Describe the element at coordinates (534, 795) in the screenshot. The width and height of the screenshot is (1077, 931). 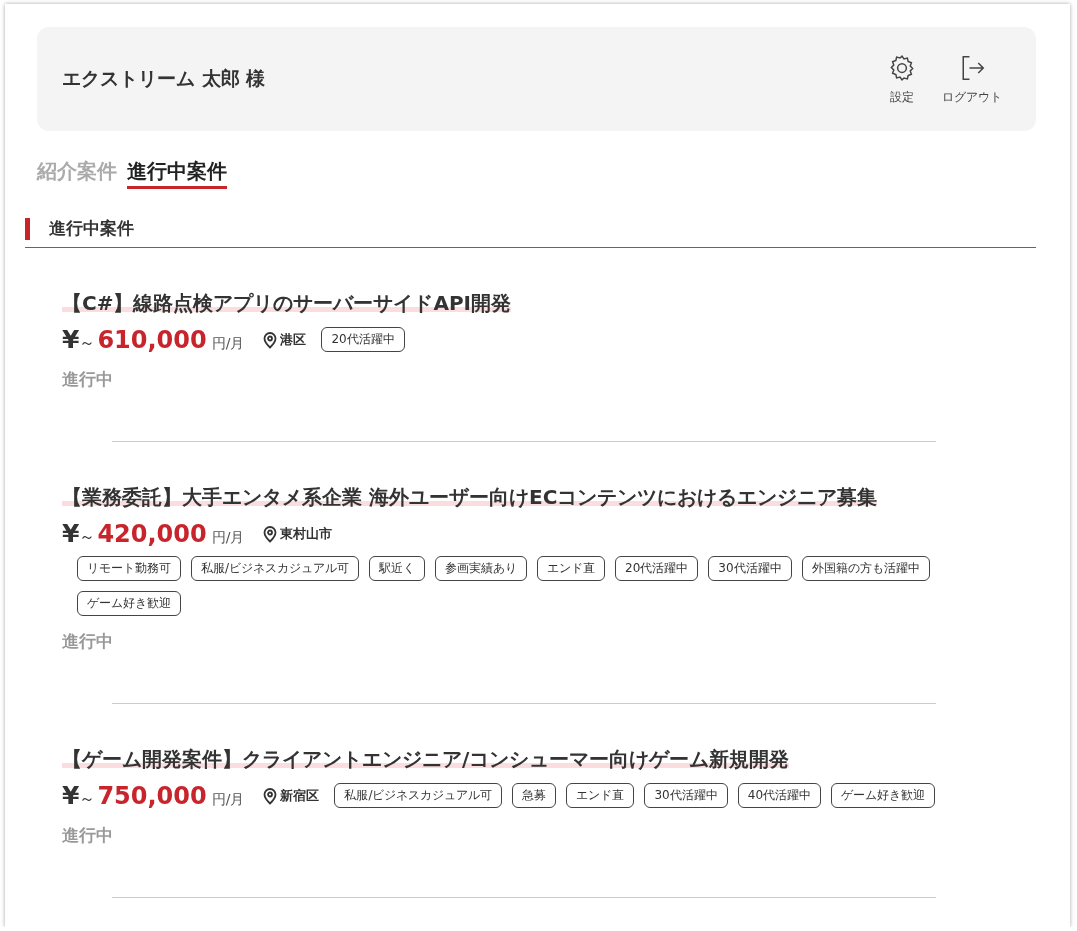
I see `job-tag: 急募` at that location.